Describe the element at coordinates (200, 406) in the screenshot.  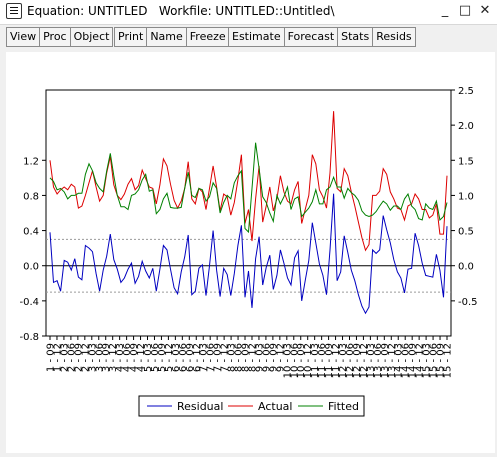
I see `legend-label-residual: Residual` at that location.